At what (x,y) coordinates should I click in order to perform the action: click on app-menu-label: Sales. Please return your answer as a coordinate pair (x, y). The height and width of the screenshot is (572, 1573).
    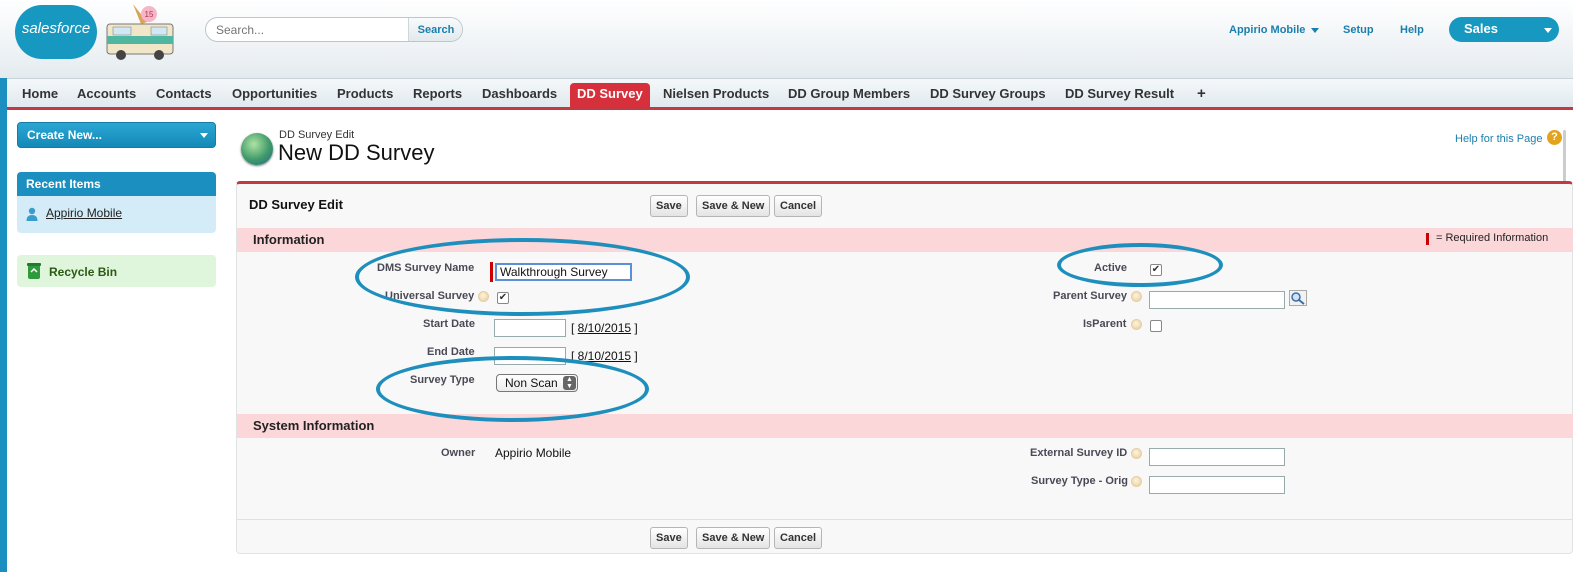
    Looking at the image, I should click on (1481, 28).